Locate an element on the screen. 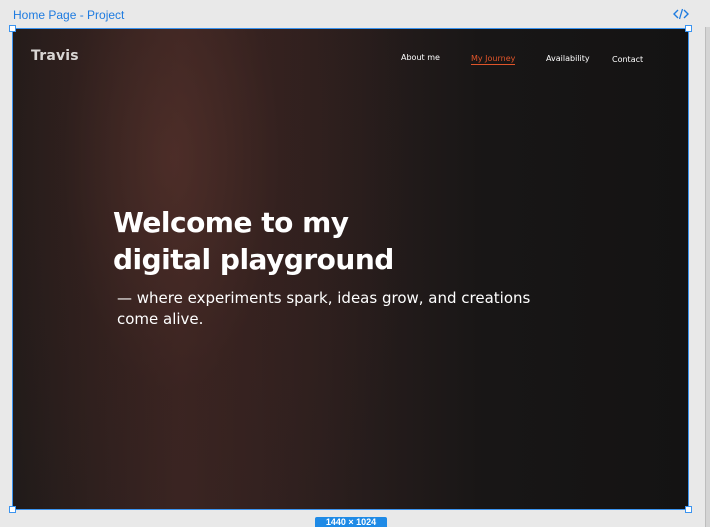 The image size is (710, 527). nav-item-contact: Contact is located at coordinates (627, 59).